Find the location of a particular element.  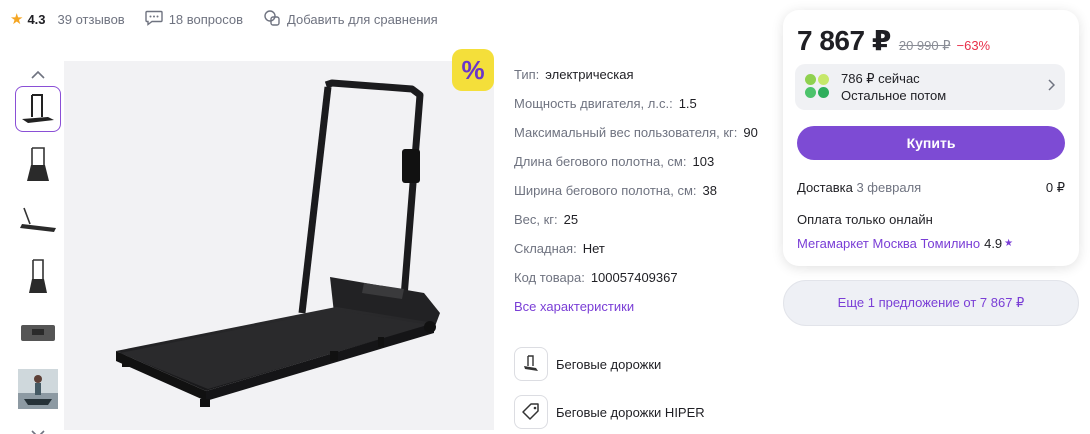

chevron-down-icon is located at coordinates (38, 428).